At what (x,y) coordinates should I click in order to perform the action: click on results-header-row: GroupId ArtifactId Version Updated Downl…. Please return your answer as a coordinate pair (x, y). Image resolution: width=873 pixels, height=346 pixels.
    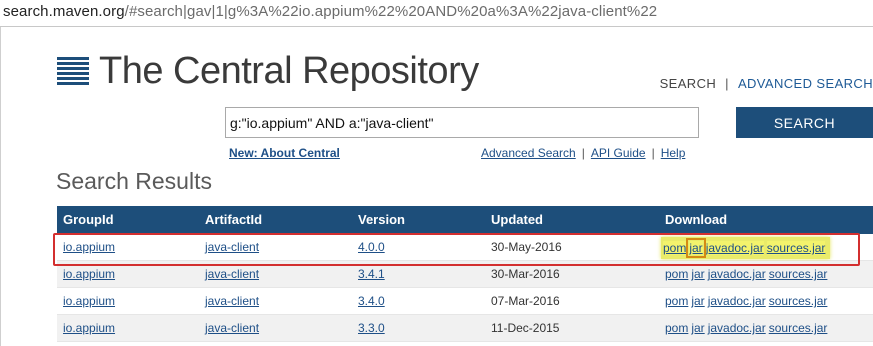
    Looking at the image, I should click on (465, 220).